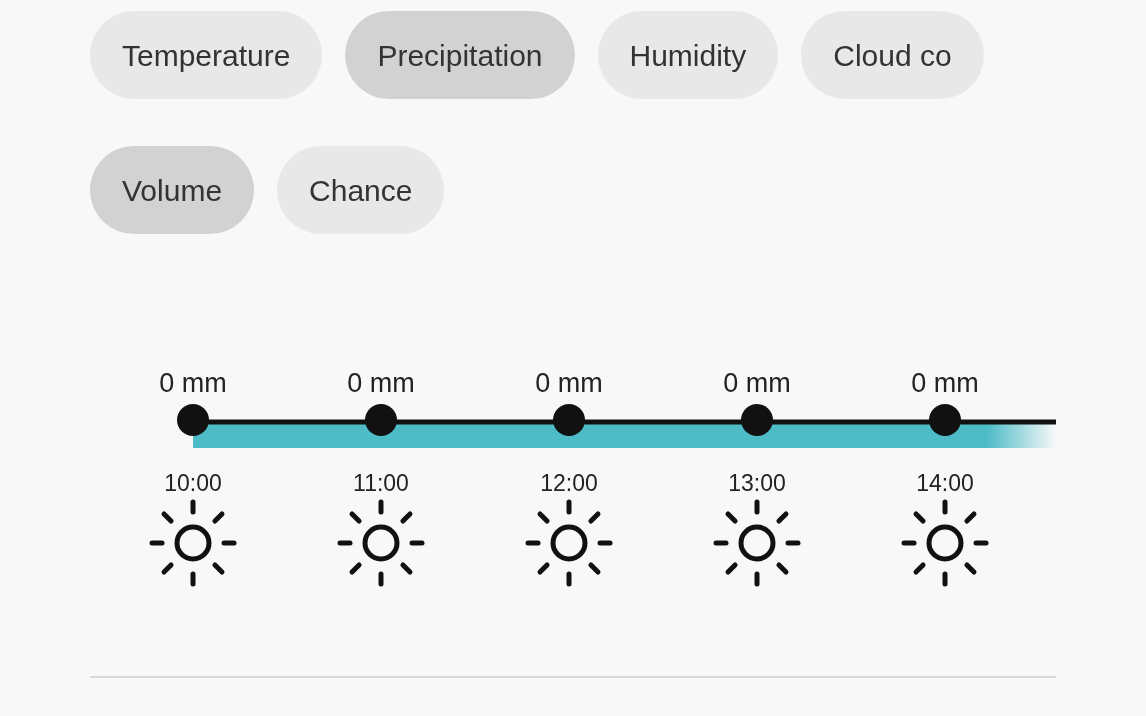 The image size is (1146, 716). Describe the element at coordinates (757, 483) in the screenshot. I see `hour-label: 13:00` at that location.